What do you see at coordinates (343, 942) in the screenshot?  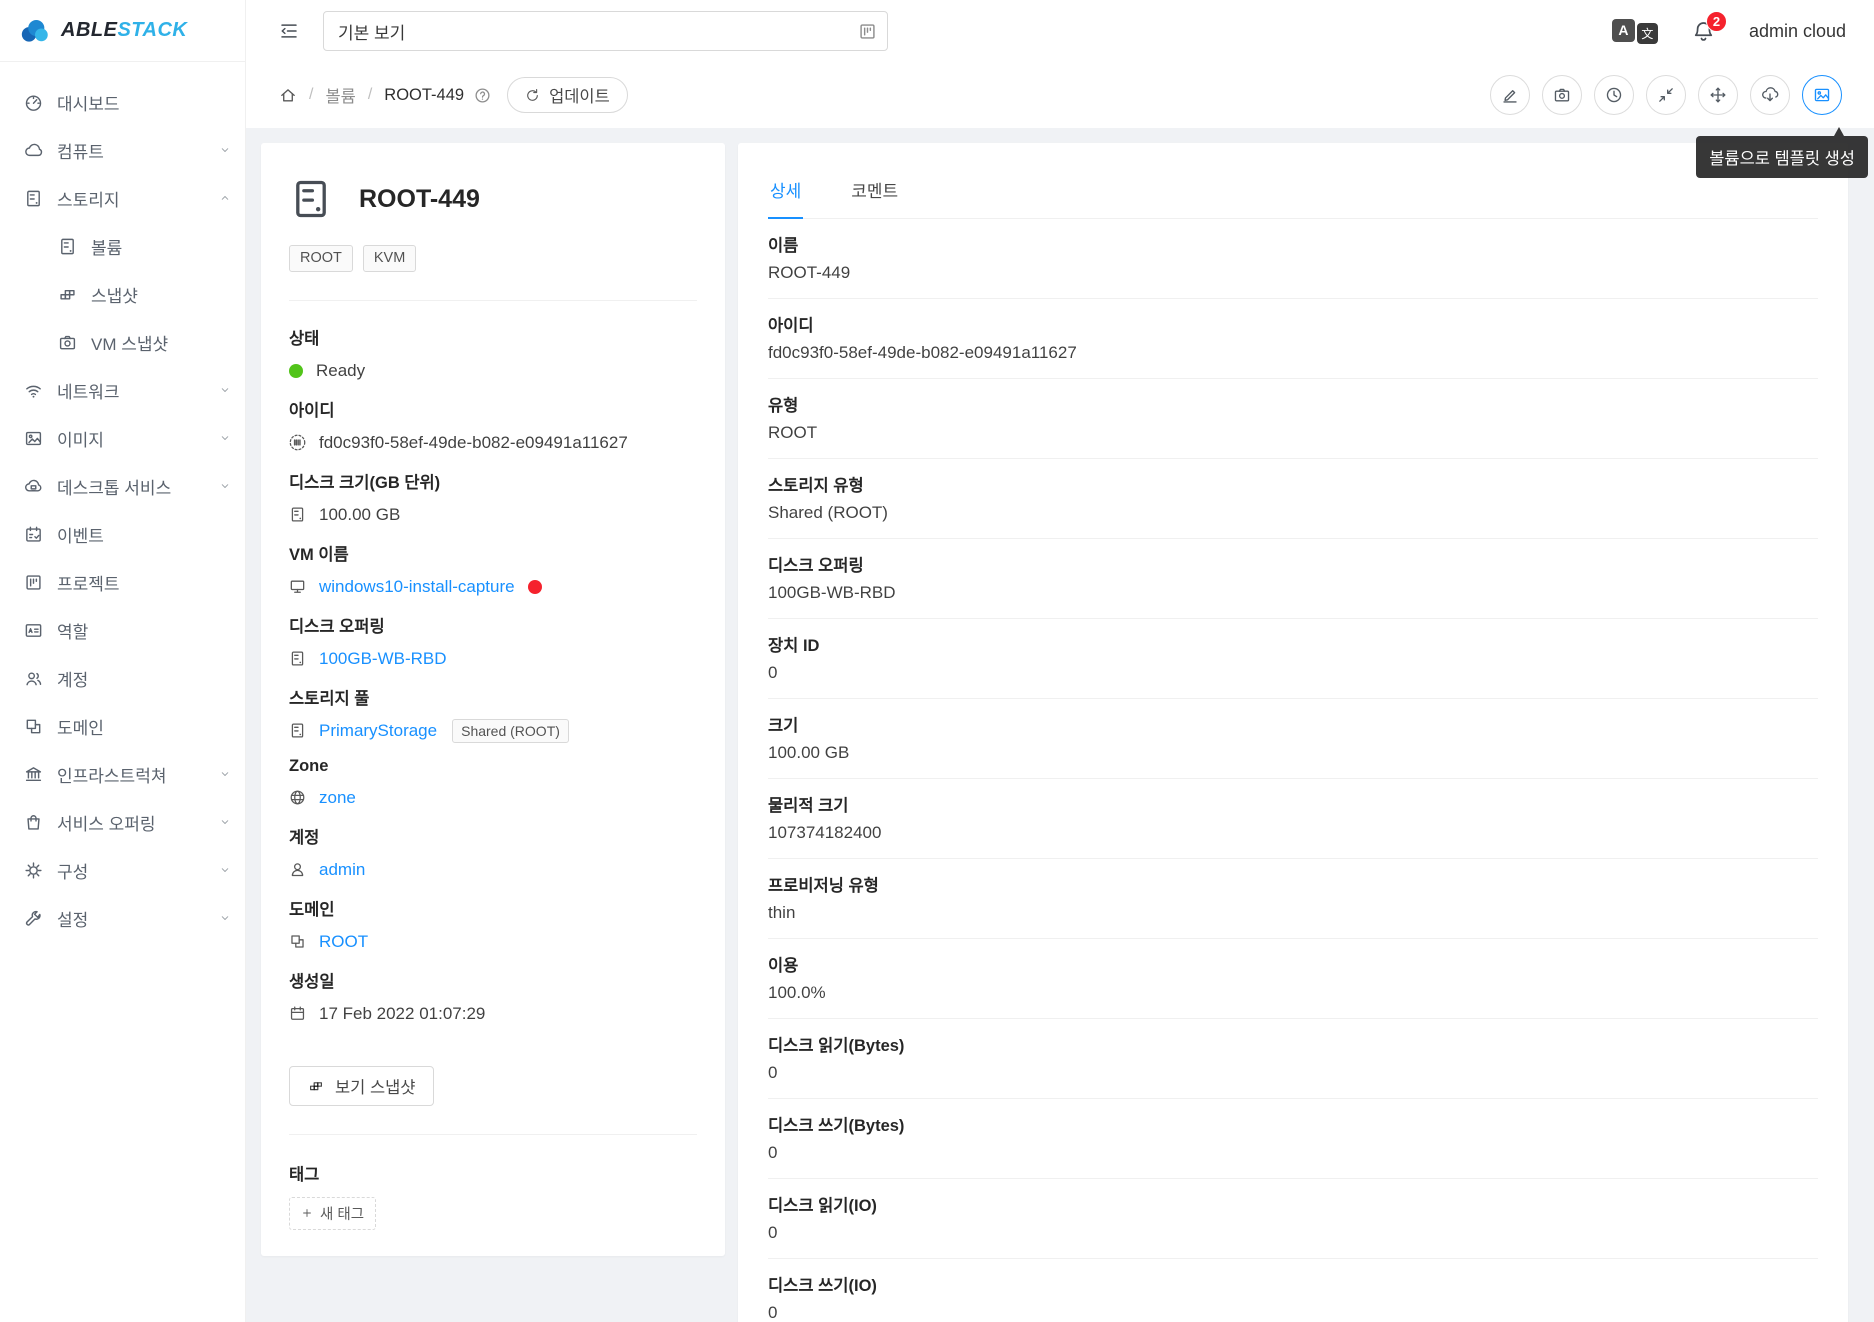 I see `info-value: ROOT` at bounding box center [343, 942].